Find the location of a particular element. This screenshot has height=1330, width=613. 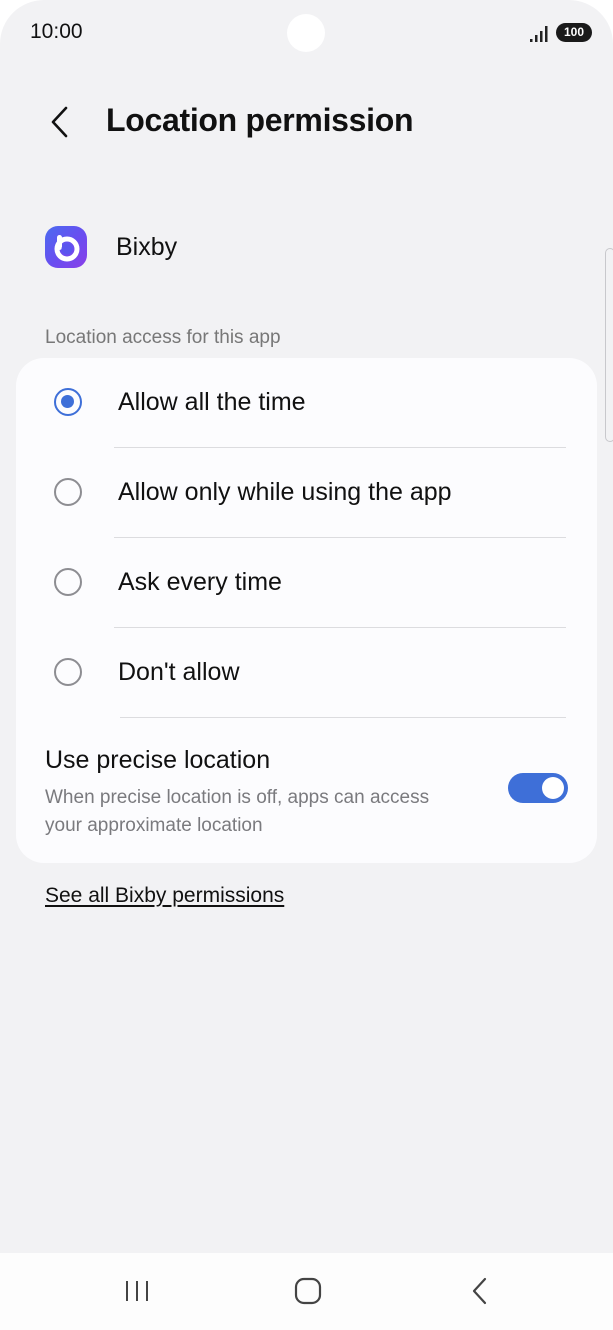

precise-location-toggle is located at coordinates (538, 788).